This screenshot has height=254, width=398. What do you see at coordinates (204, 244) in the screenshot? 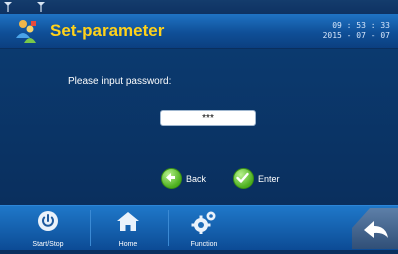
I see `function-label: Function` at bounding box center [204, 244].